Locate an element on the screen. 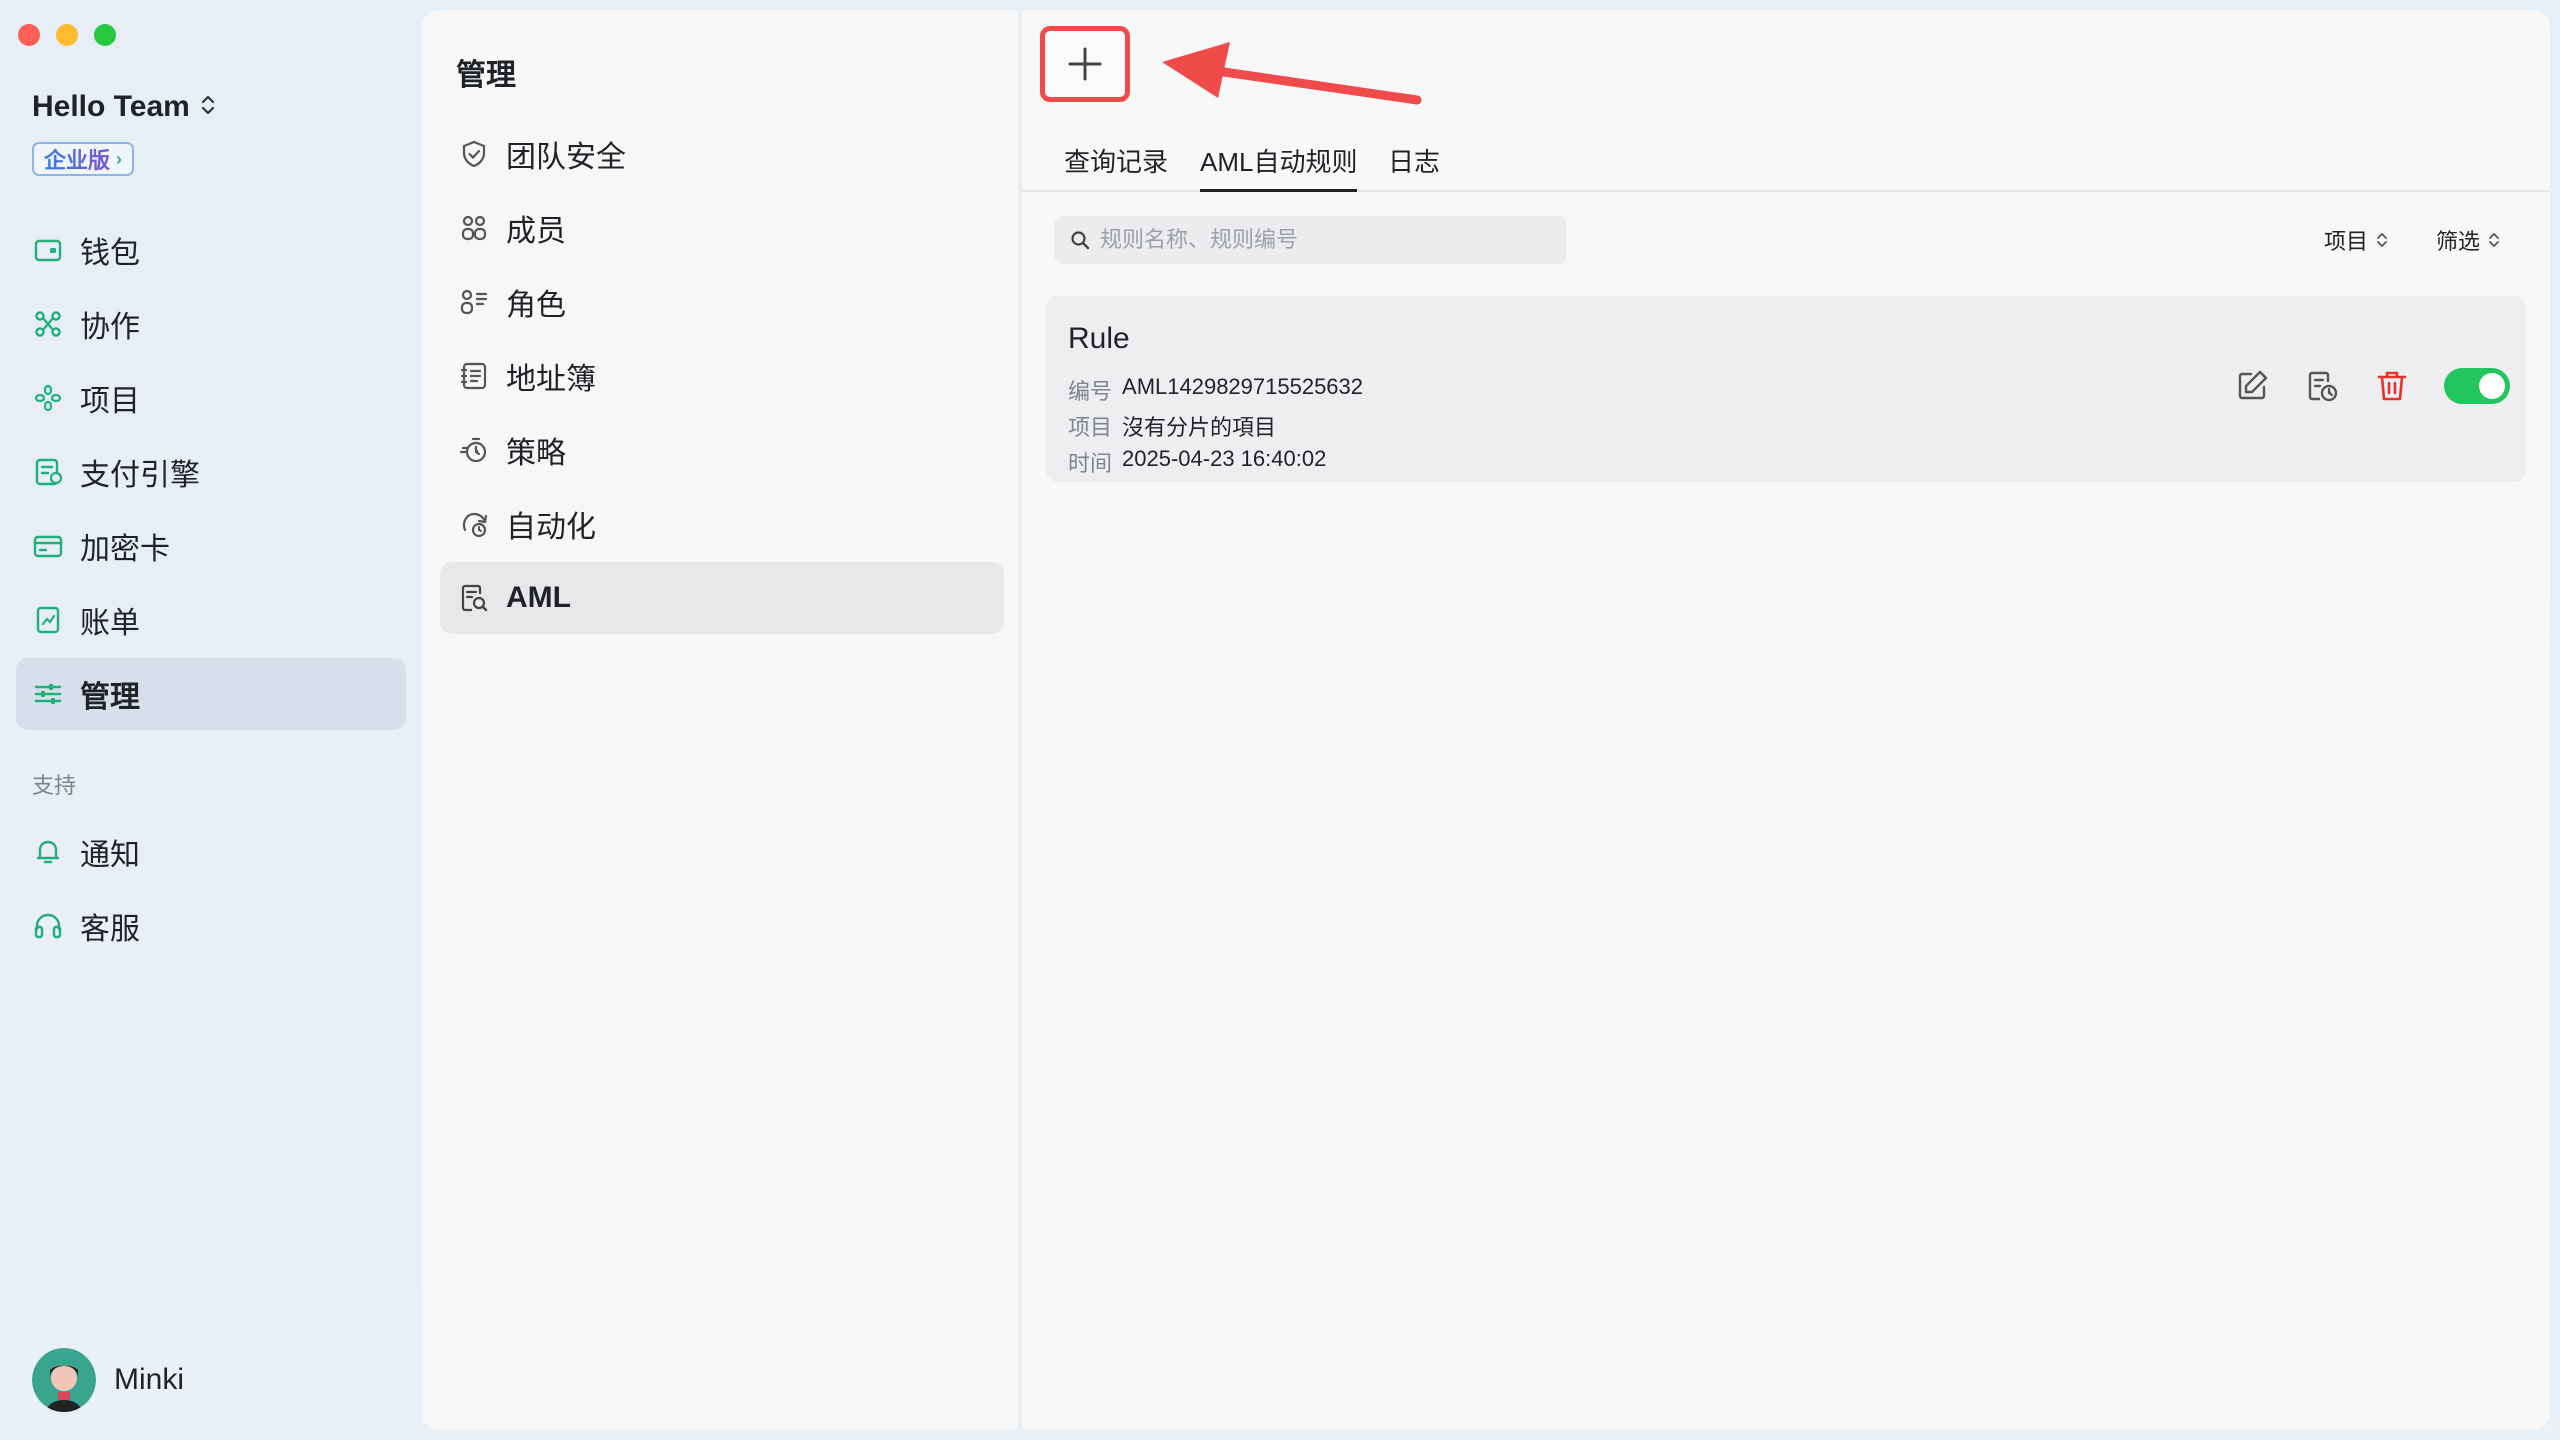 The image size is (2560, 1440). rule-project-key: 项目 is located at coordinates (1090, 427).